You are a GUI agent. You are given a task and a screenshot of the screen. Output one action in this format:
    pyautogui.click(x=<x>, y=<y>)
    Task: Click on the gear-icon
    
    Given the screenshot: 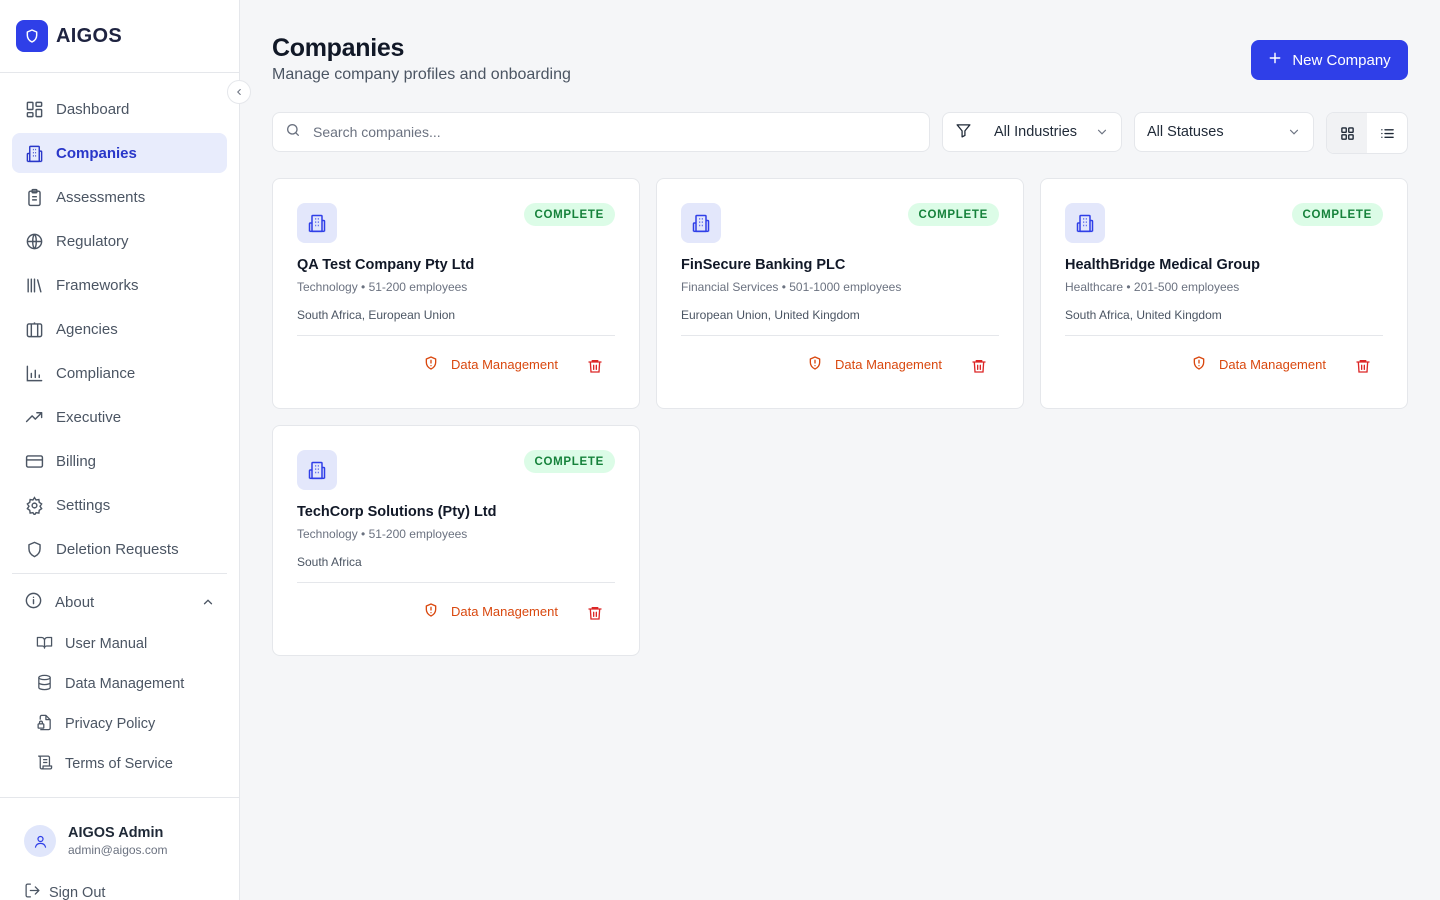 What is the action you would take?
    pyautogui.click(x=34, y=505)
    